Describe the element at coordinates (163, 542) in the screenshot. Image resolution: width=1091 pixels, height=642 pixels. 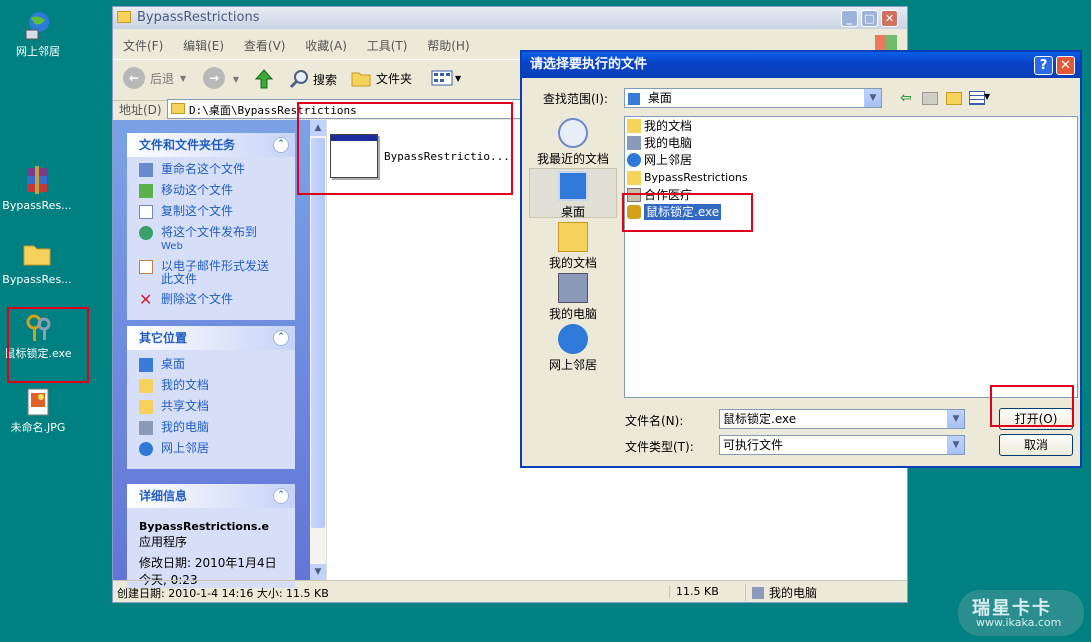
I see `details-type: 应用程序` at that location.